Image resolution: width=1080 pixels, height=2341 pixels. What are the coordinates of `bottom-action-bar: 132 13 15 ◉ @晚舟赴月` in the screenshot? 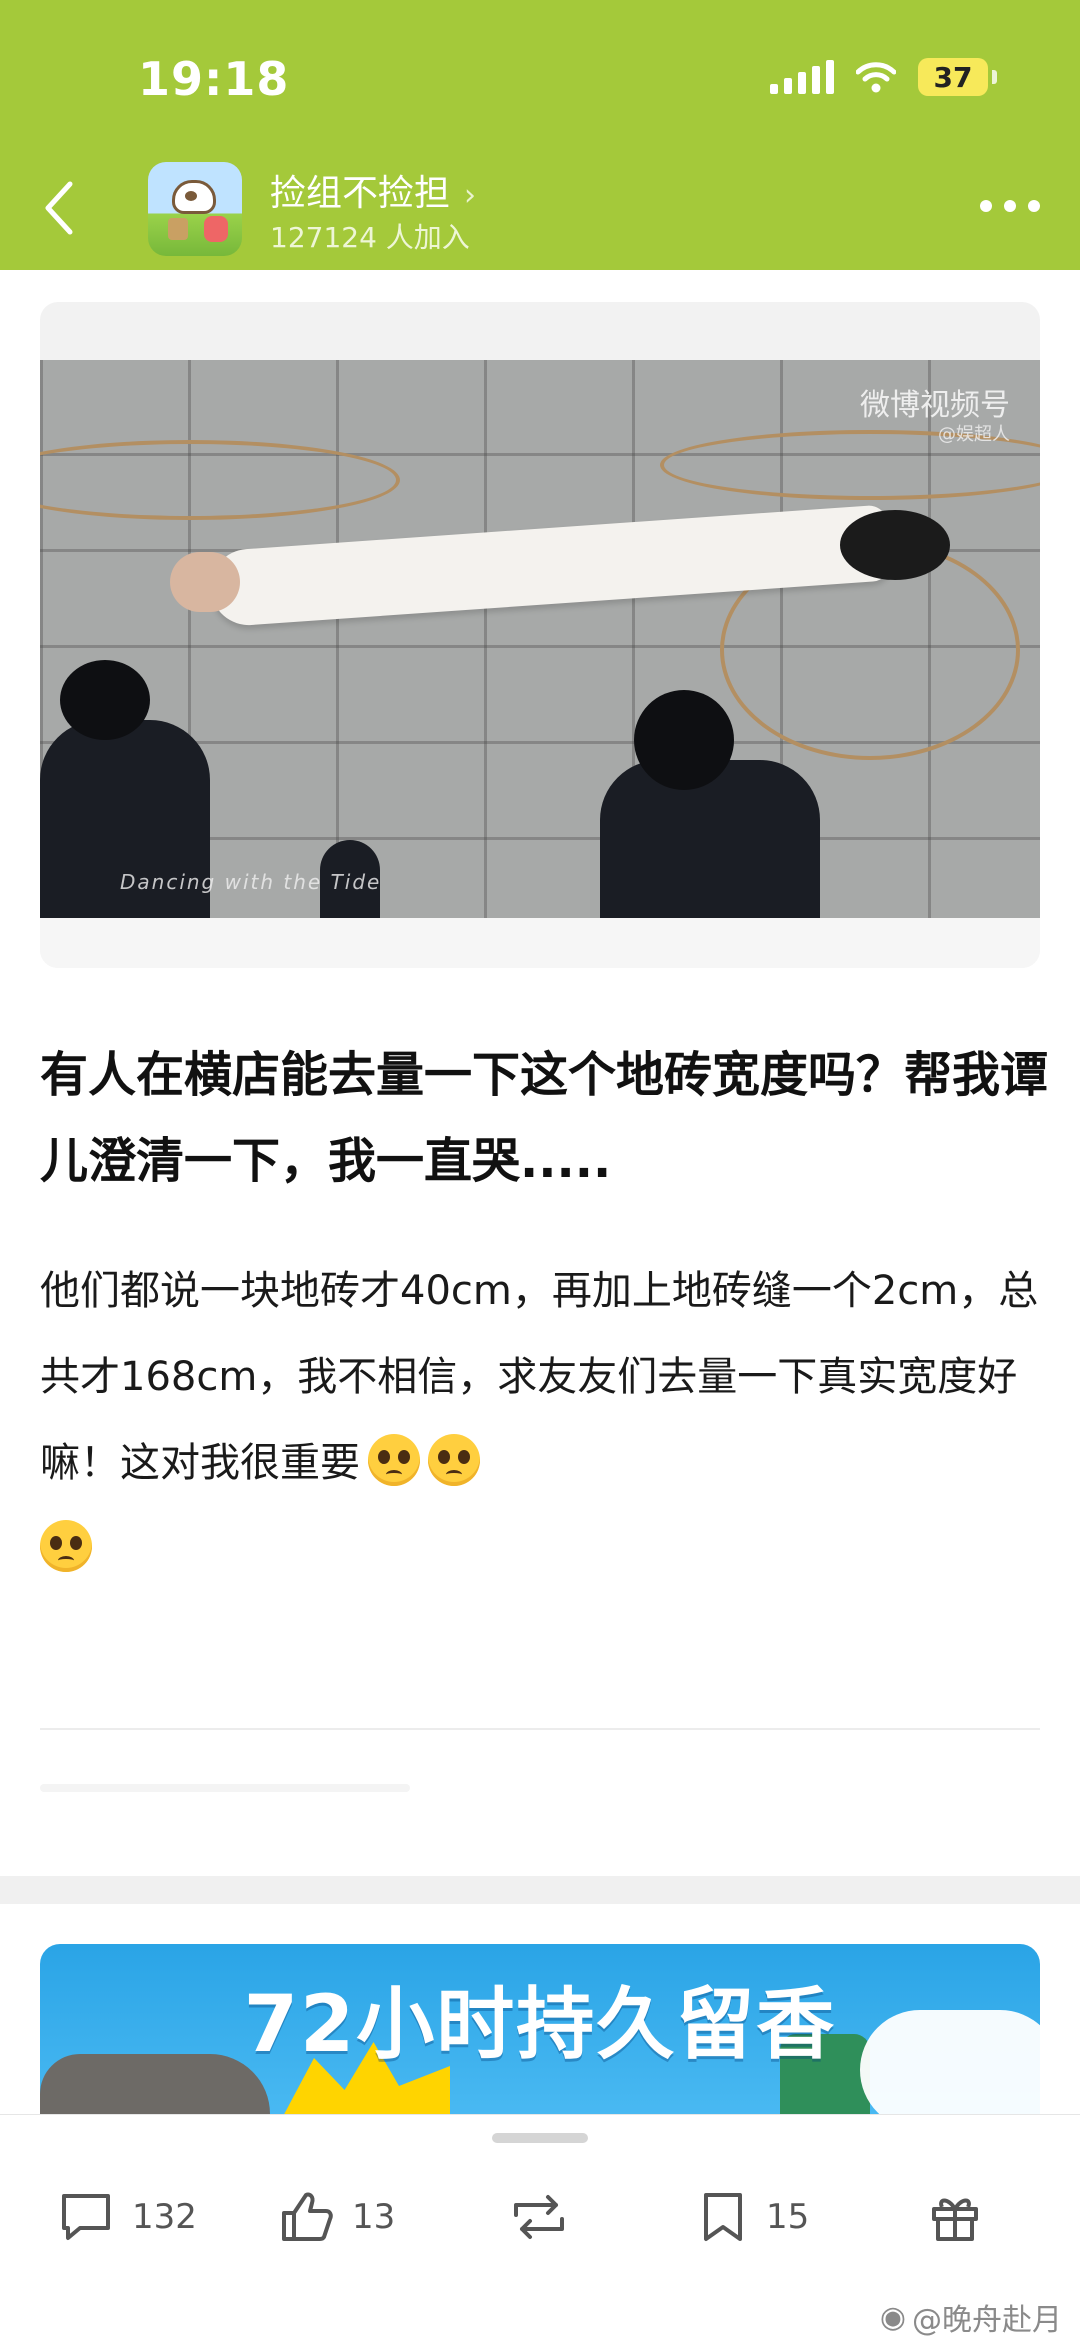 It's located at (540, 2227).